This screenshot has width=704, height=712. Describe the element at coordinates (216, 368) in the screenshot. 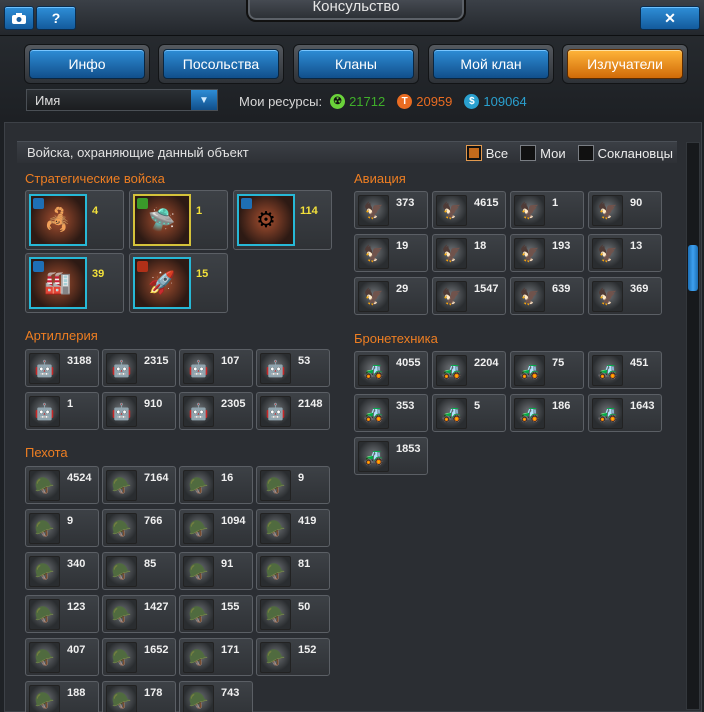

I see `artillery-unit-cell: 🤖 107` at that location.